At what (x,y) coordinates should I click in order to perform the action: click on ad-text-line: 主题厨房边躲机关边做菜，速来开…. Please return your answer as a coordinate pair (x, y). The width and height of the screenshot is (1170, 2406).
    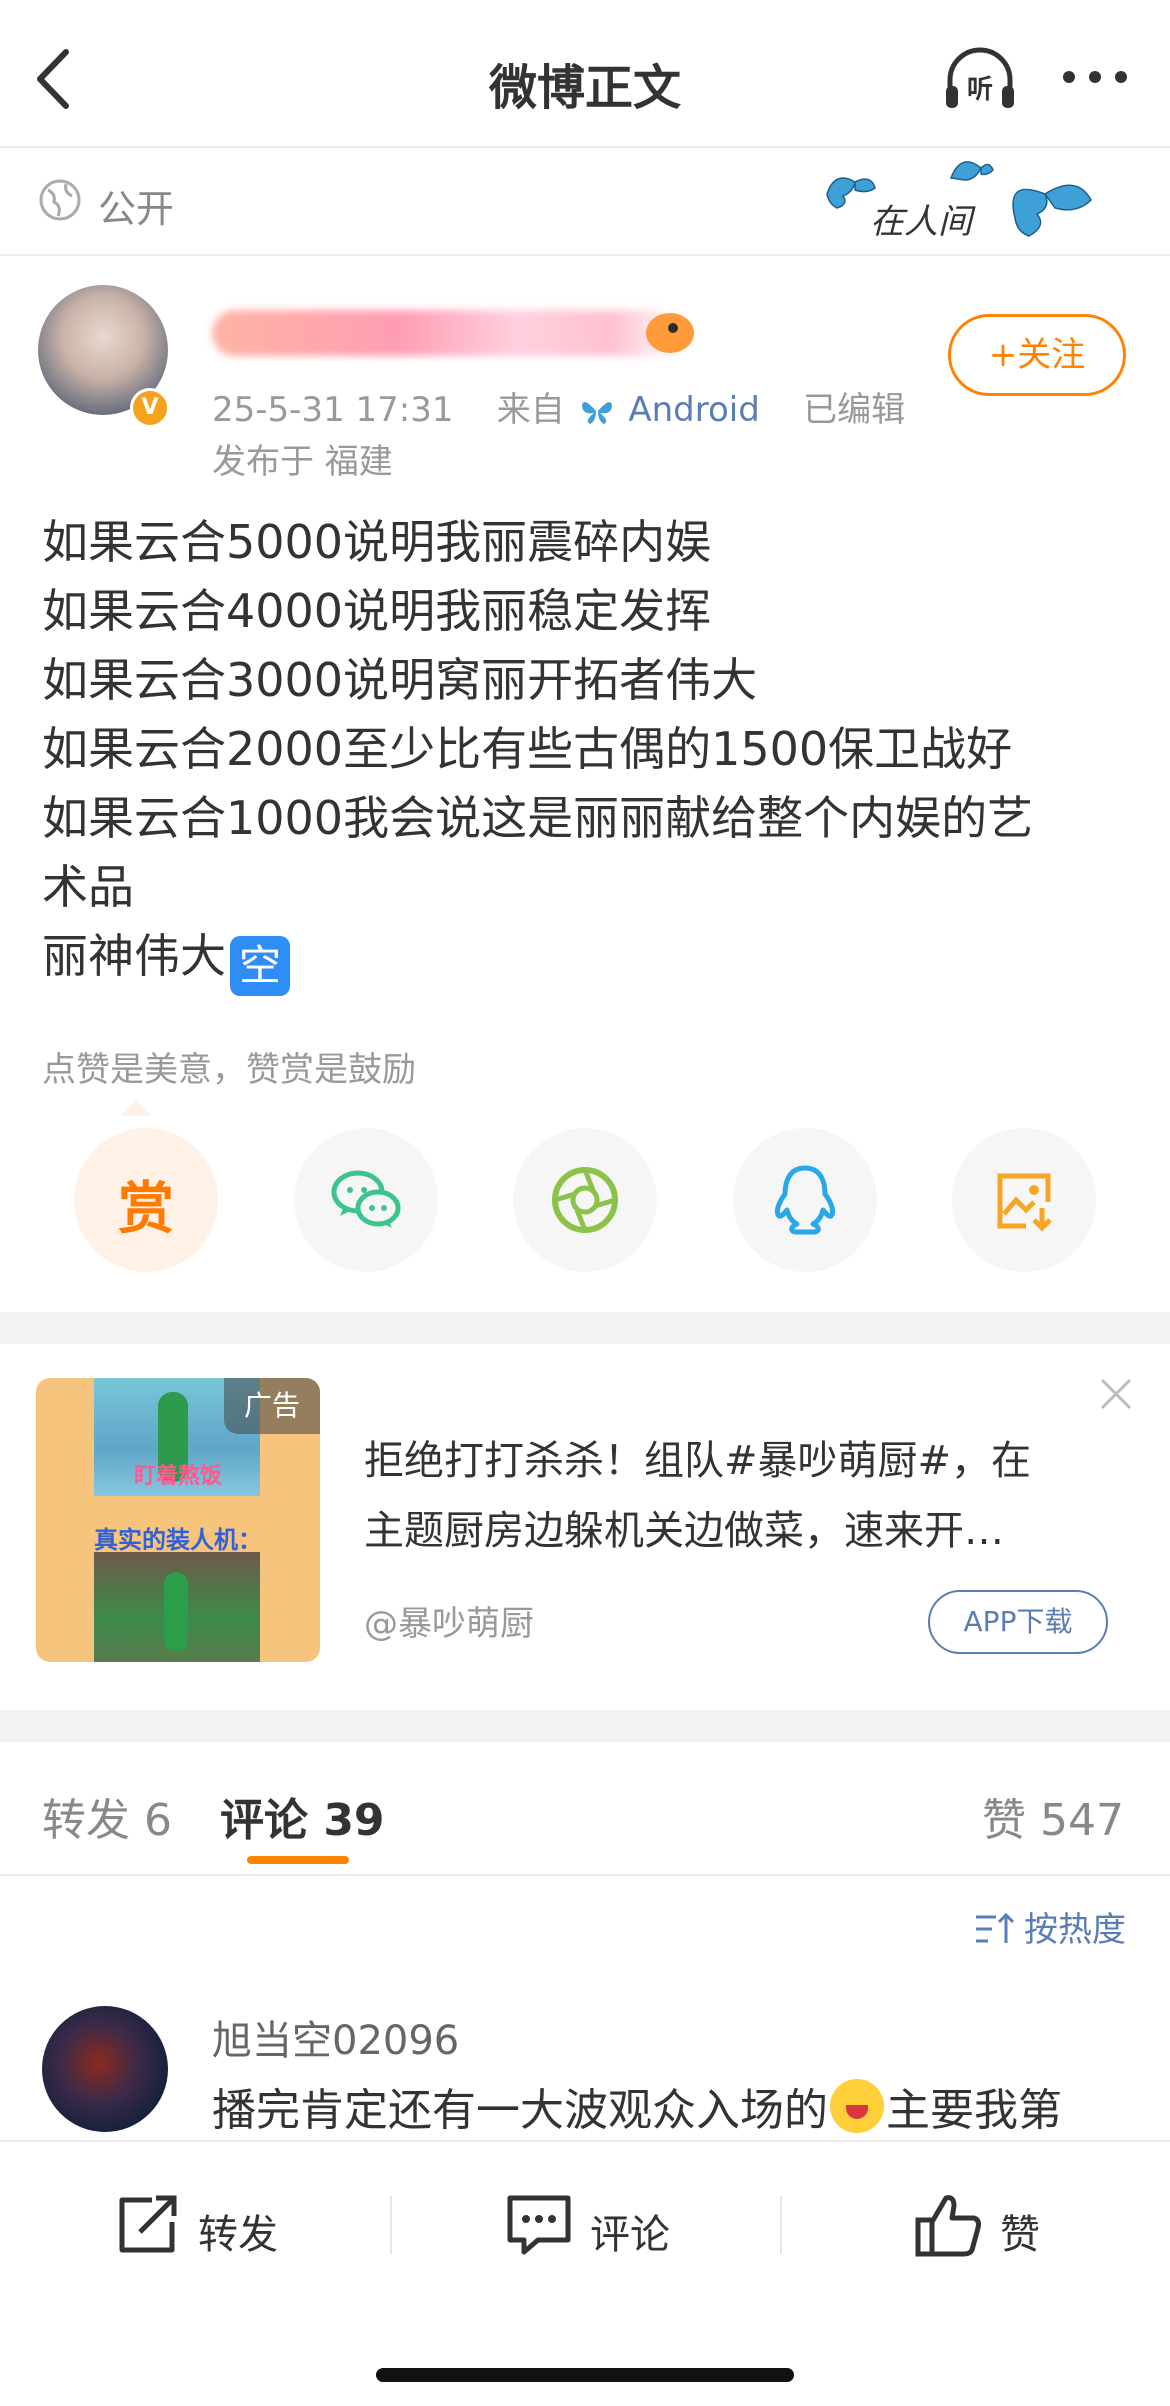
    Looking at the image, I should click on (684, 1531).